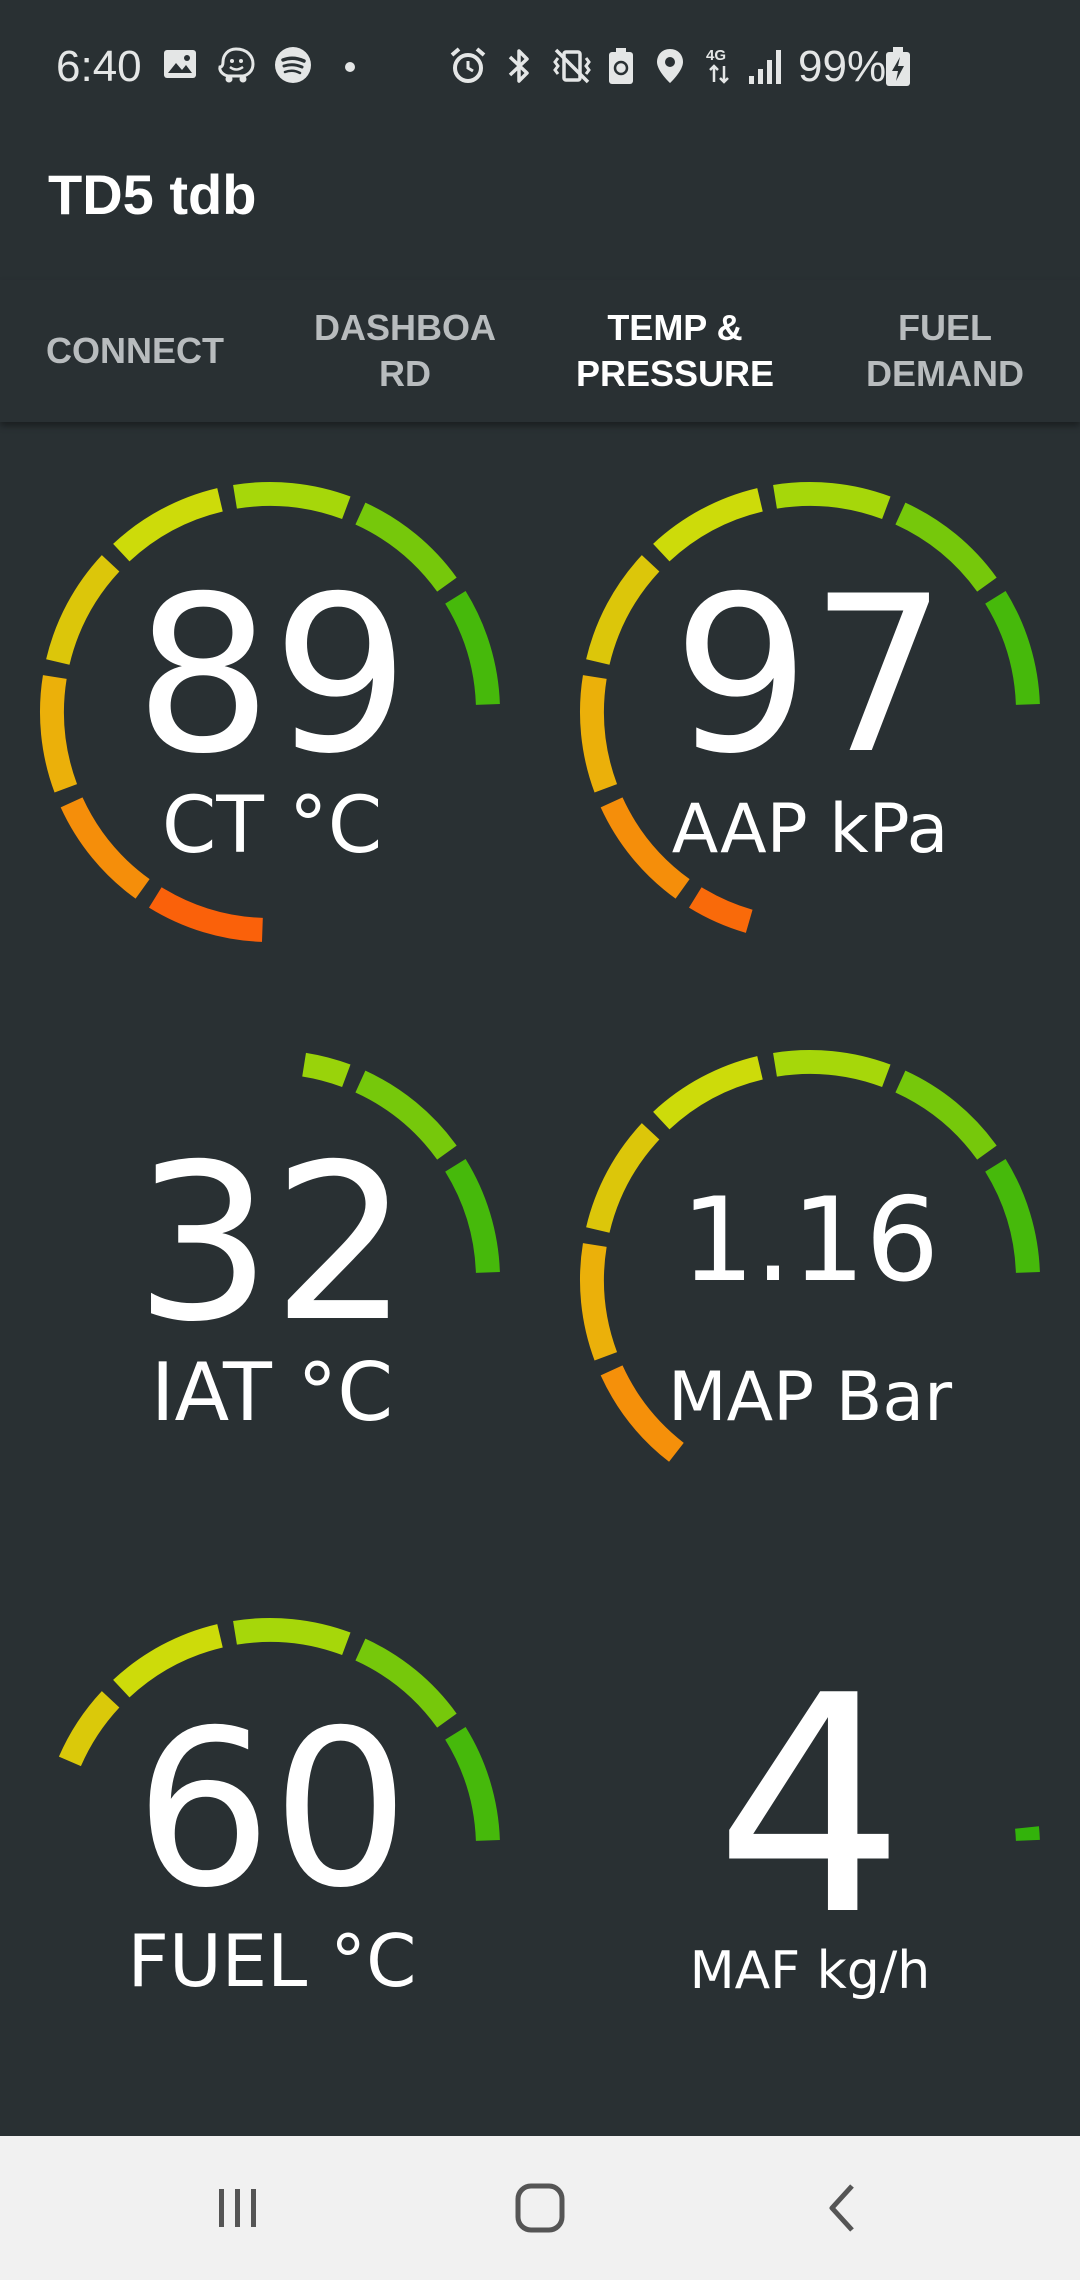  Describe the element at coordinates (670, 66) in the screenshot. I see `location-icon` at that location.